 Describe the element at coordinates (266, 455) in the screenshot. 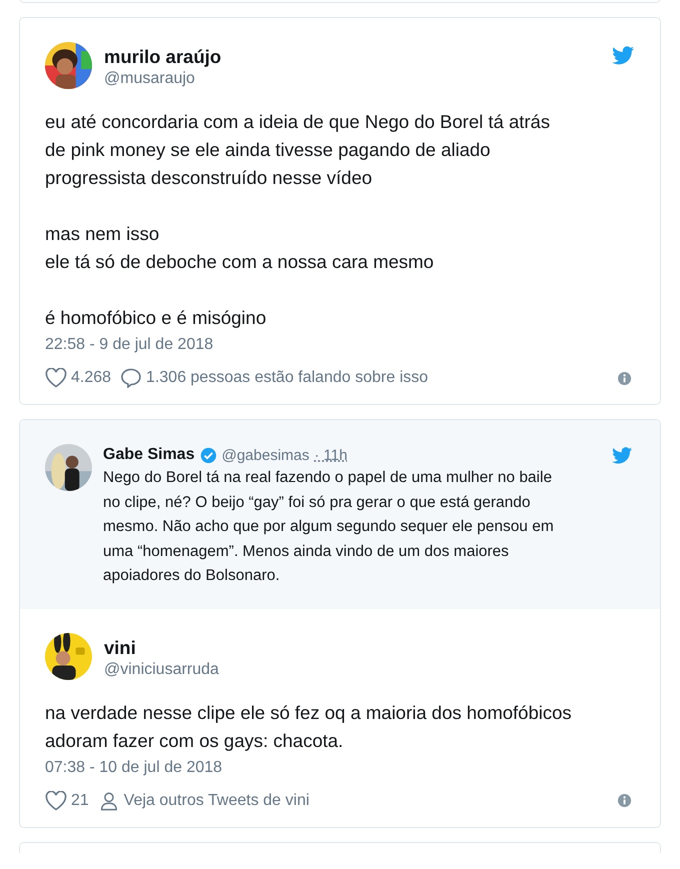

I see `author-handle: @gabesimas` at that location.